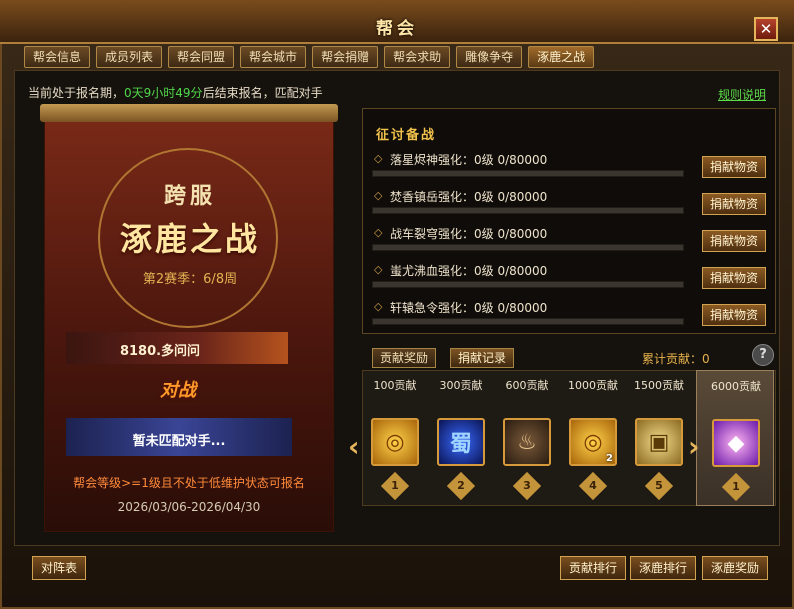  I want to click on signup-requirement: 帮会等级>=1级且不处于低维护状态可报名, so click(189, 483).